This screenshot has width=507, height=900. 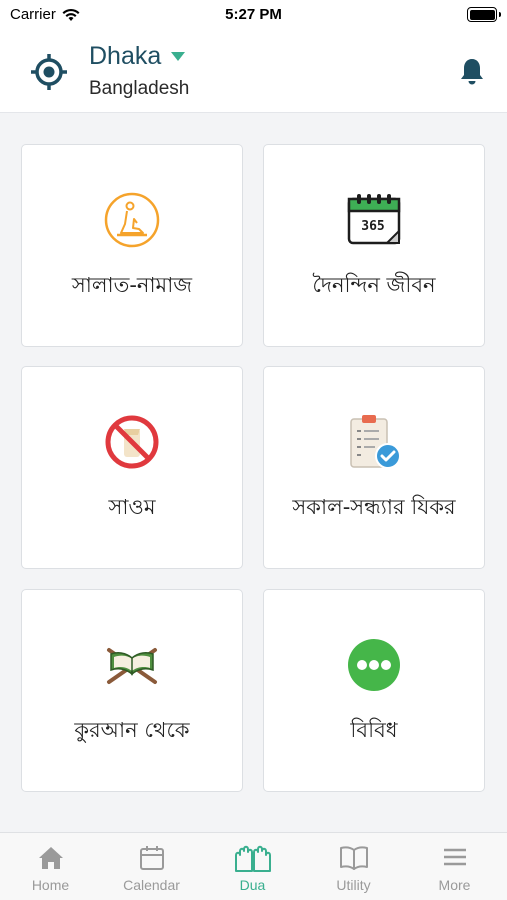 What do you see at coordinates (372, 226) in the screenshot?
I see `svg-text: 365` at bounding box center [372, 226].